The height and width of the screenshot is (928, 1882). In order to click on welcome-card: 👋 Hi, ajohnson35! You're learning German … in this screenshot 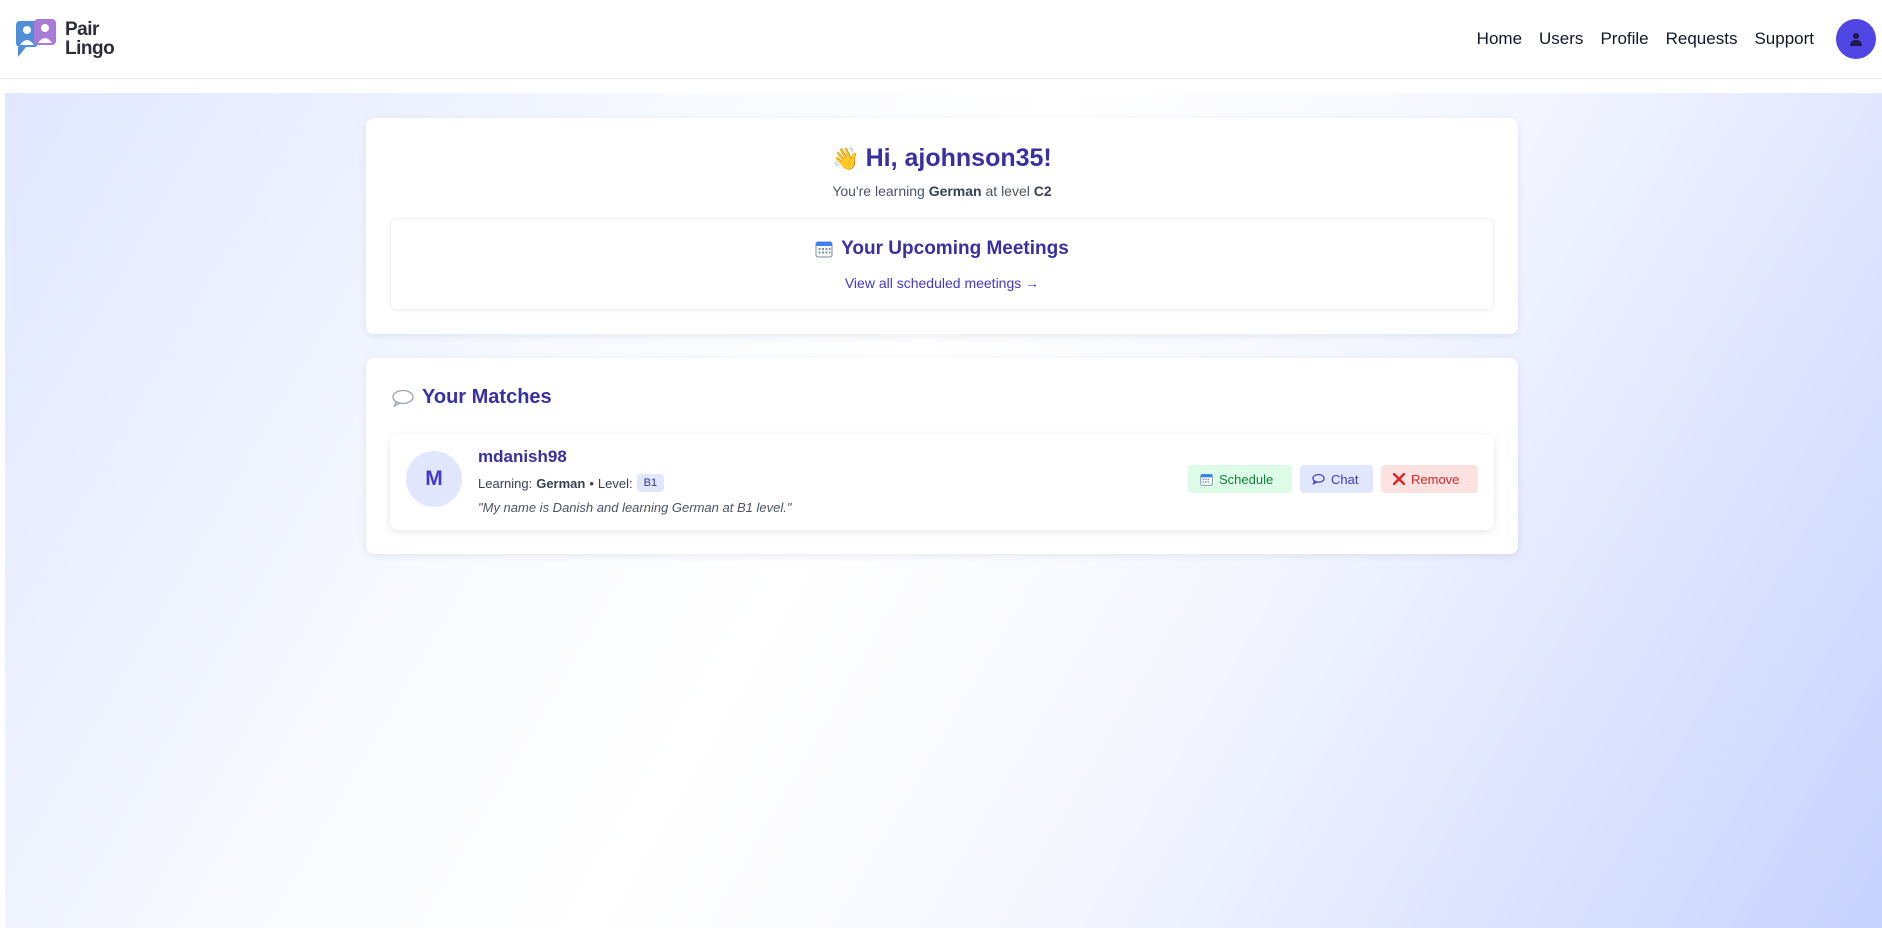, I will do `click(942, 226)`.